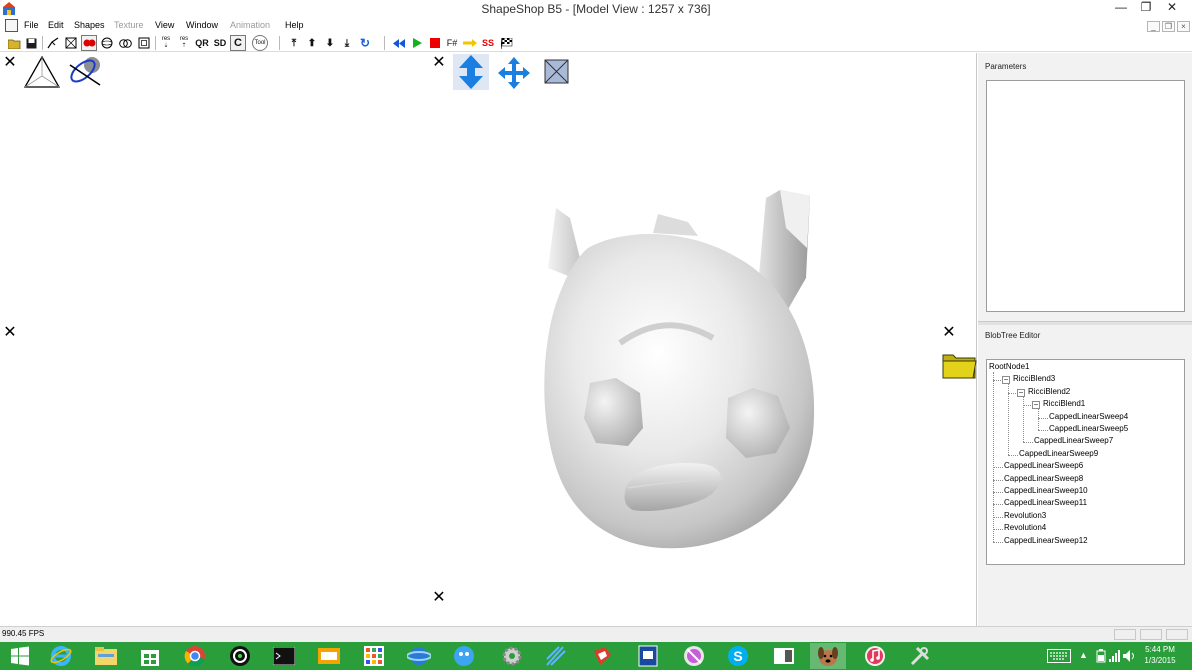 This screenshot has height=670, width=1192. What do you see at coordinates (202, 25) in the screenshot?
I see `menu-window: Window` at bounding box center [202, 25].